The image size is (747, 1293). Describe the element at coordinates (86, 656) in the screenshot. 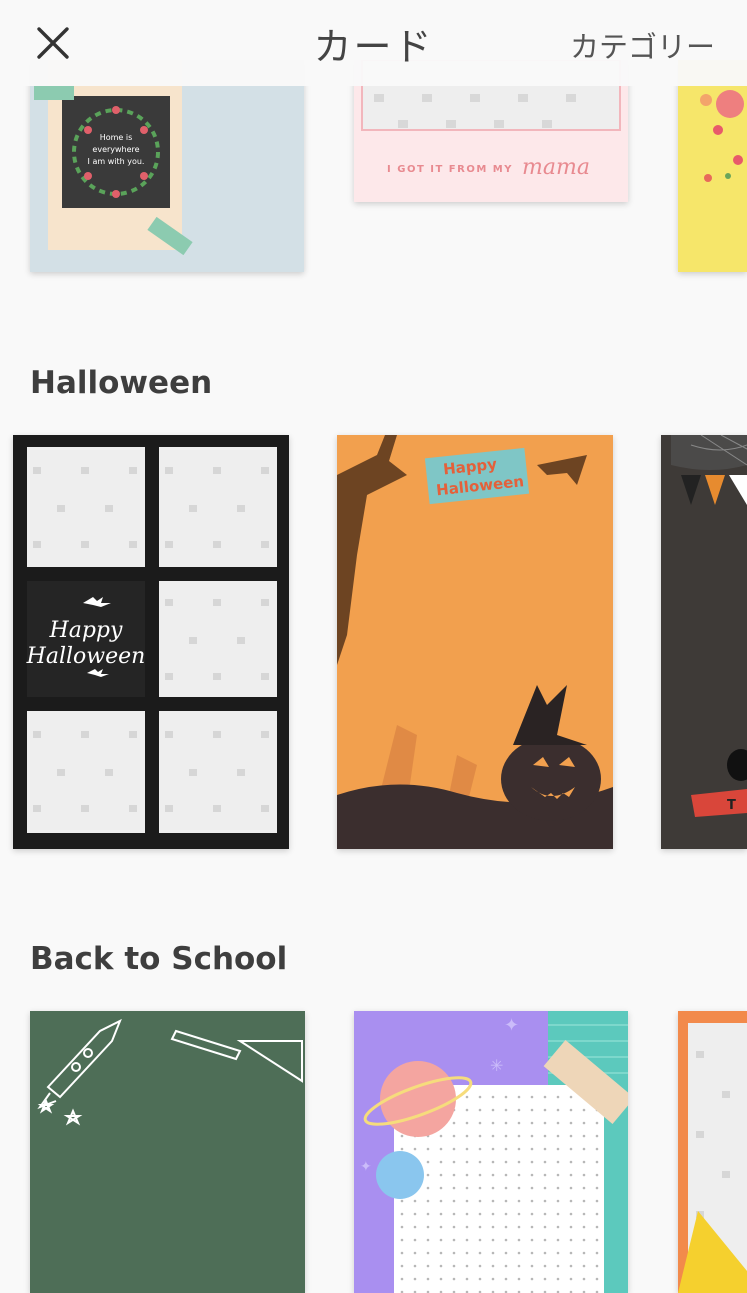

I see `svg-text: Halloween` at that location.